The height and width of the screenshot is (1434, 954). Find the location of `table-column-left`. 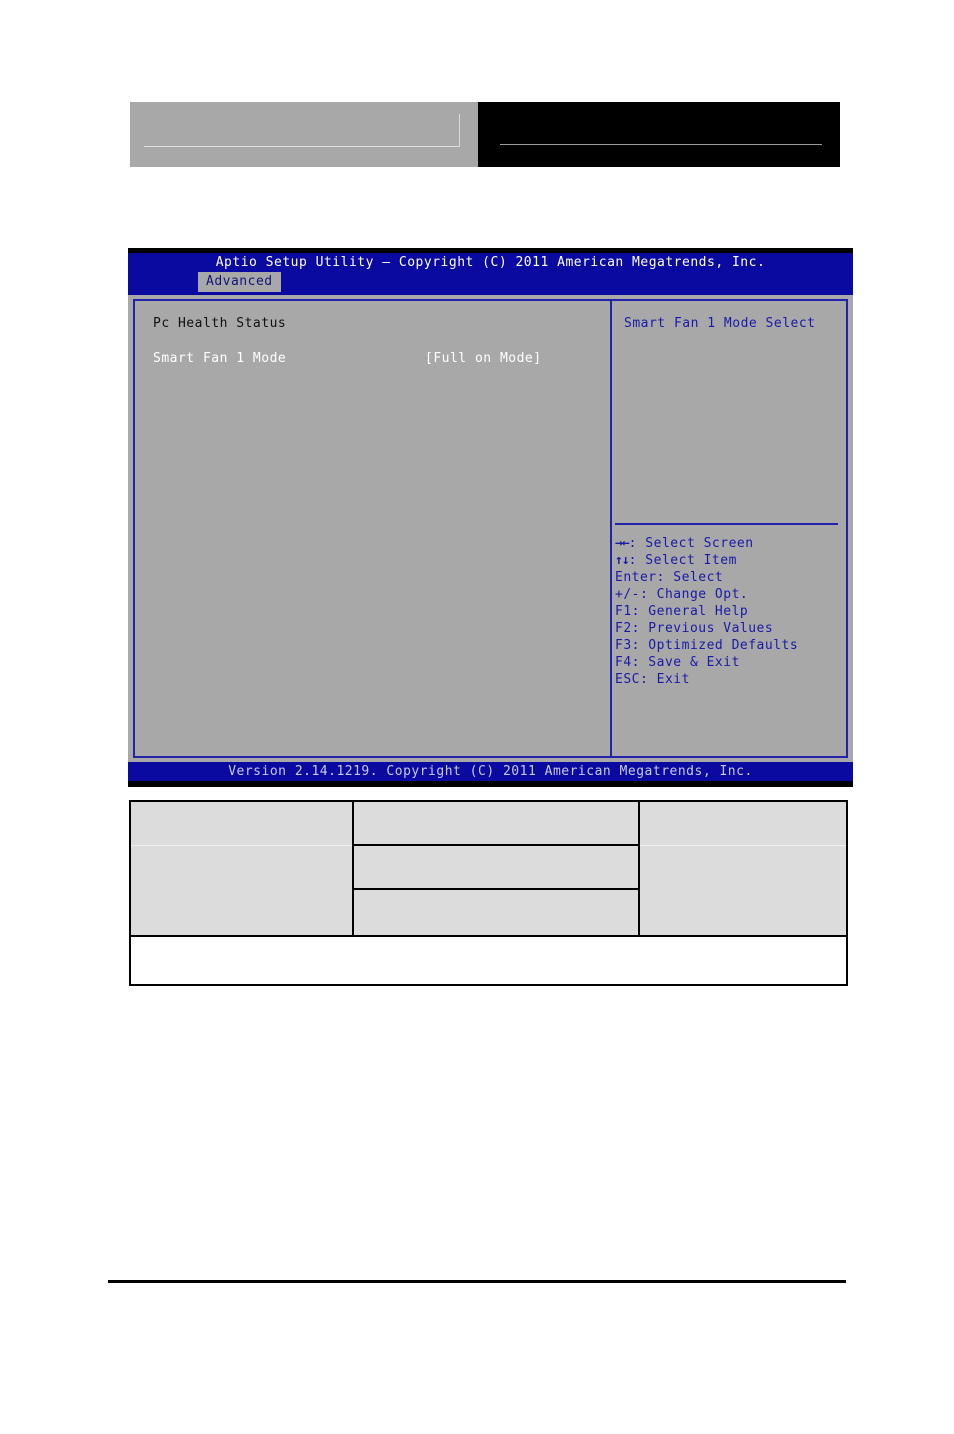

table-column-left is located at coordinates (242, 868).